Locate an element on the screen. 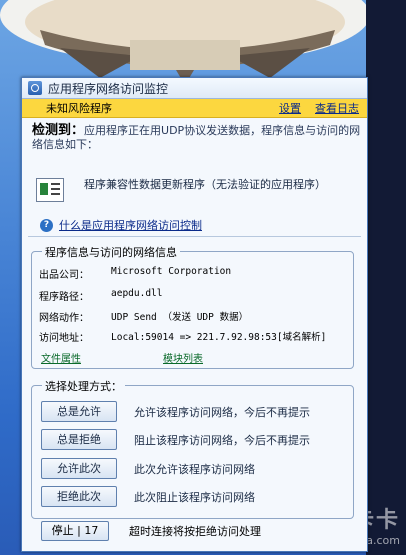  help-row: ? 什么是应用程序网络访问控制 is located at coordinates (121, 225).